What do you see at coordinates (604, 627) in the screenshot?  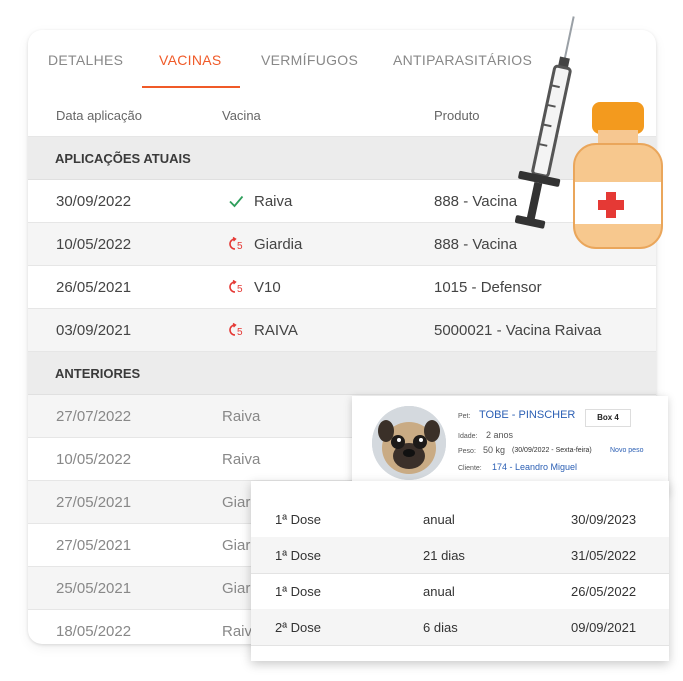 I see `dose-date: 09/09/2021` at bounding box center [604, 627].